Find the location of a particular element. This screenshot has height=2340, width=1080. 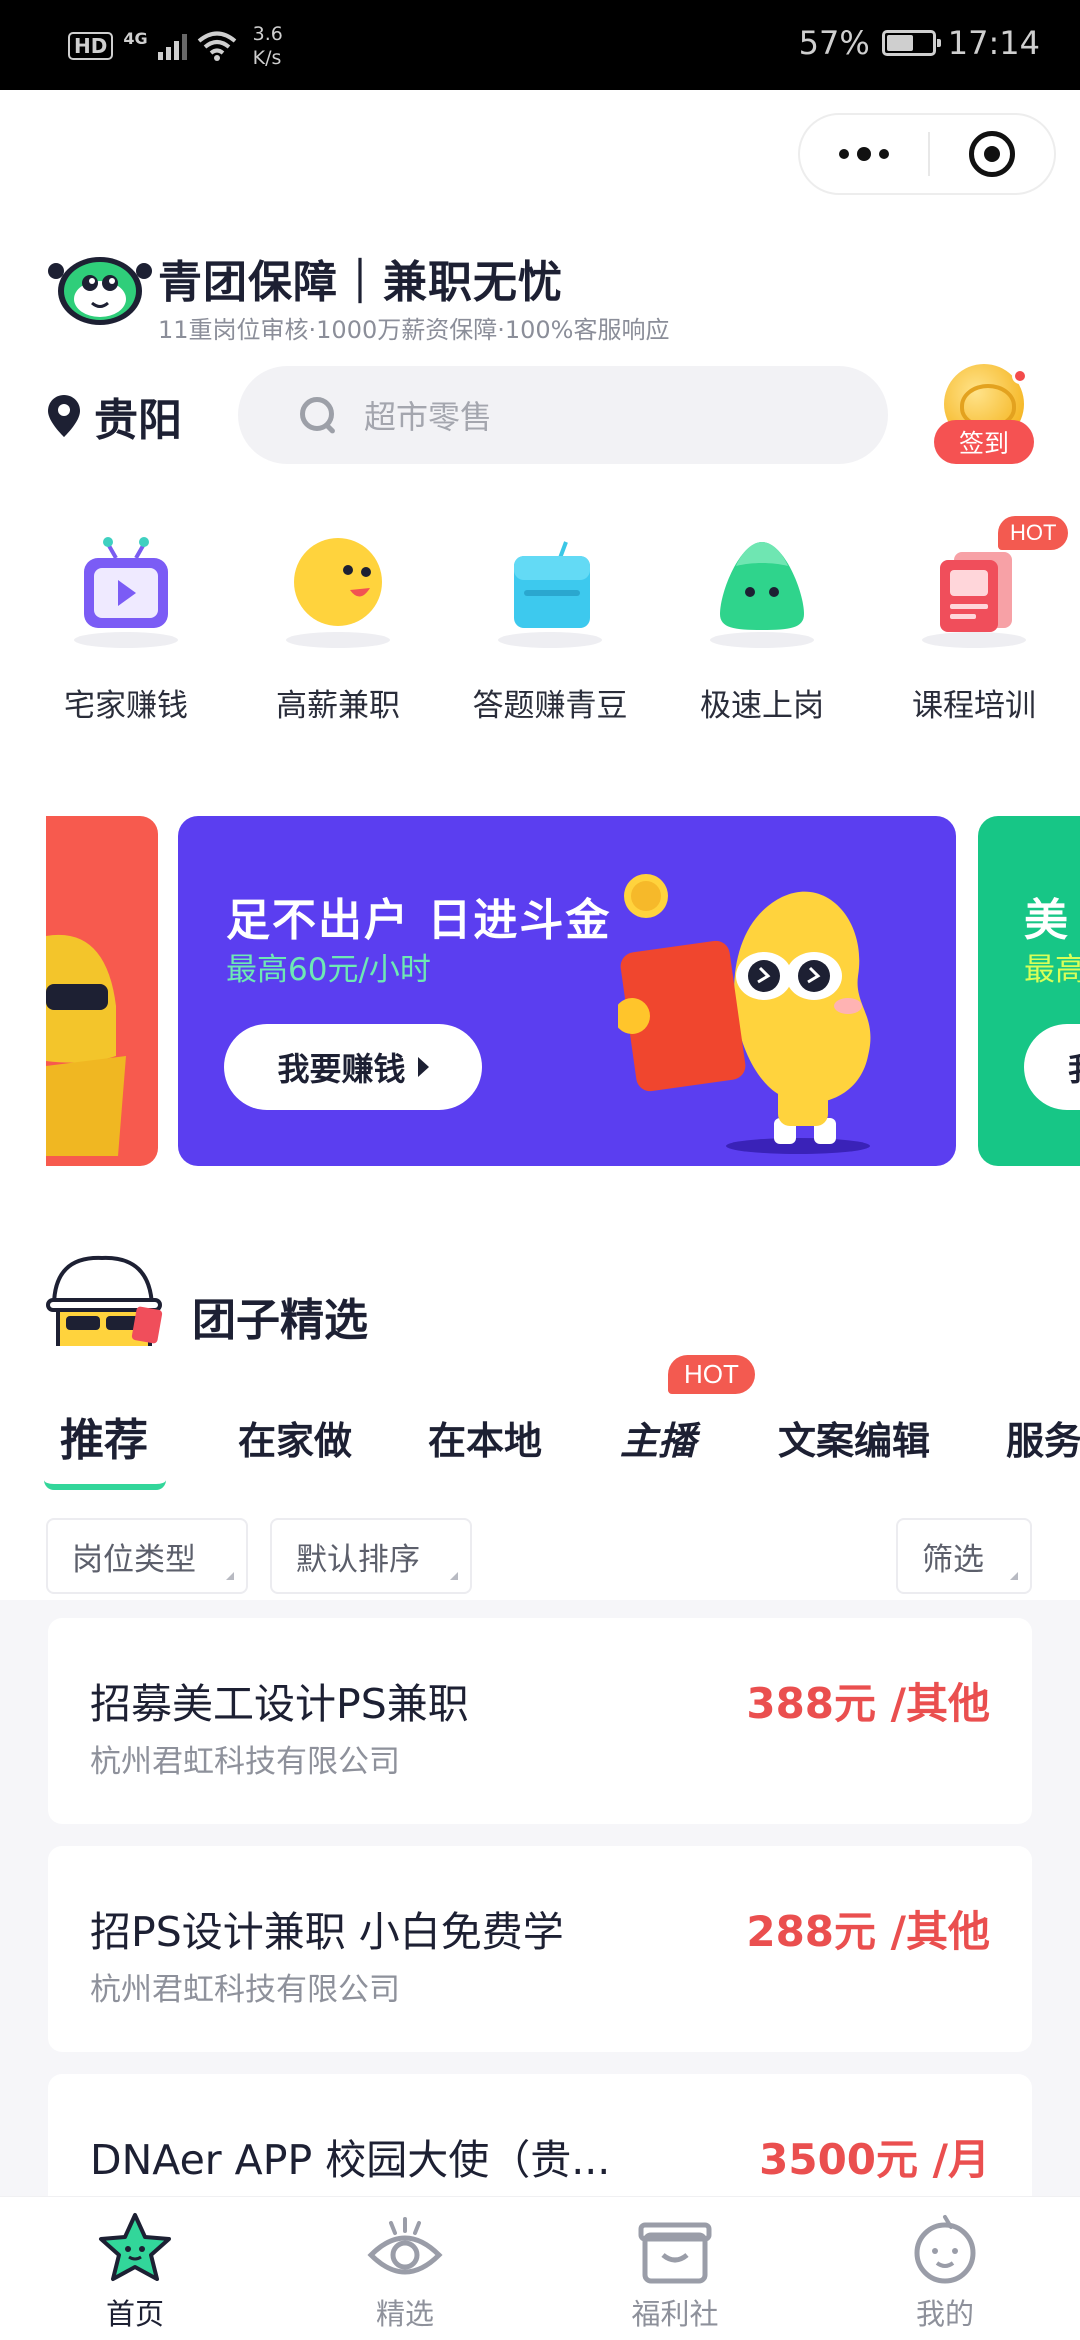

close-miniprogram-button is located at coordinates (992, 154).